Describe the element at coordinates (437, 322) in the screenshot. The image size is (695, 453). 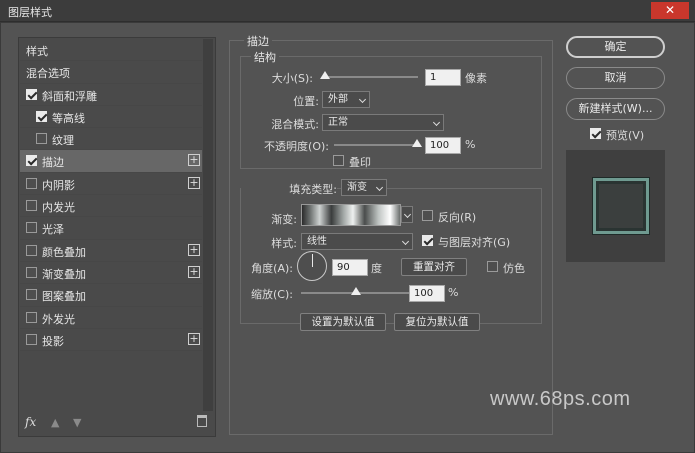
I see `reset-default-button: 复位为默认值` at that location.